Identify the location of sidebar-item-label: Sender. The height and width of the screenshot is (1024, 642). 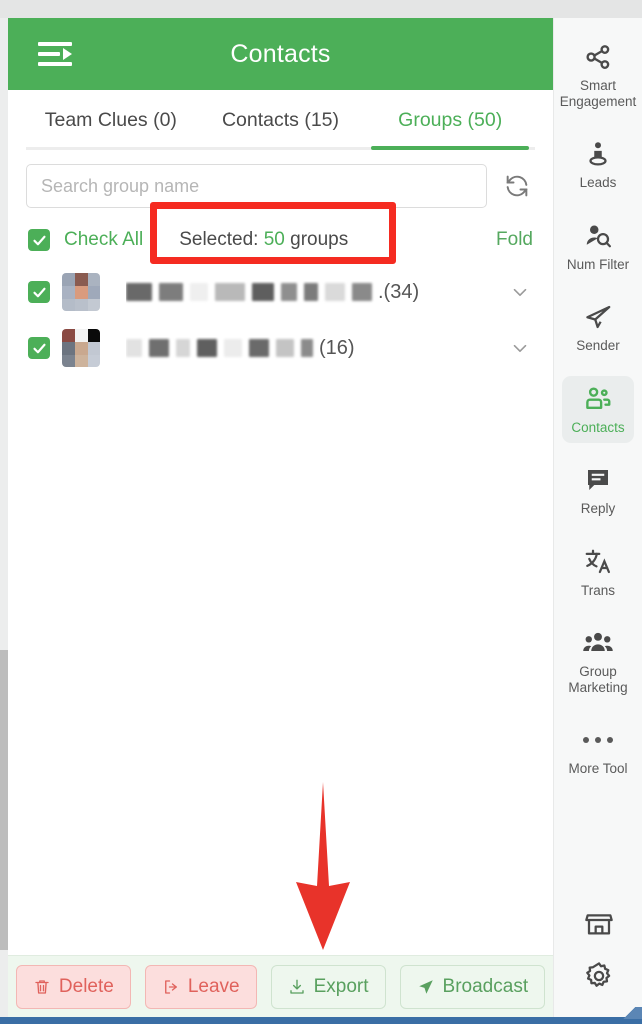
(598, 346).